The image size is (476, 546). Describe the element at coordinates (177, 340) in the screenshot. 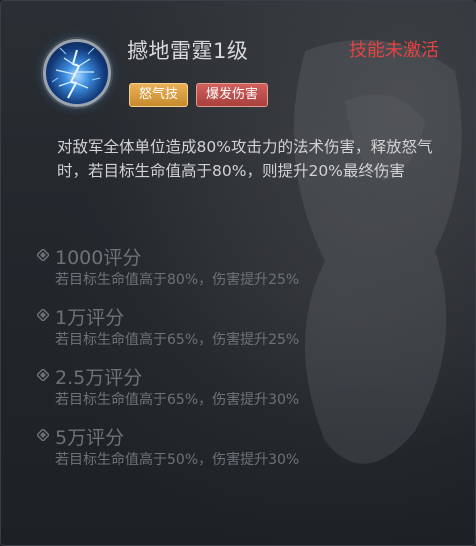

I see `tier-description: 若目标生命值高于65%，伤害提升25%` at that location.